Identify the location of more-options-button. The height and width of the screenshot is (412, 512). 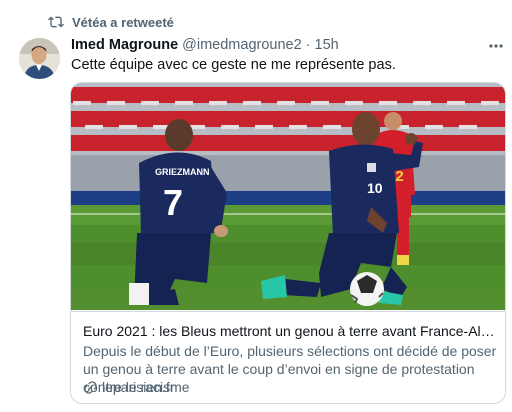
(496, 46).